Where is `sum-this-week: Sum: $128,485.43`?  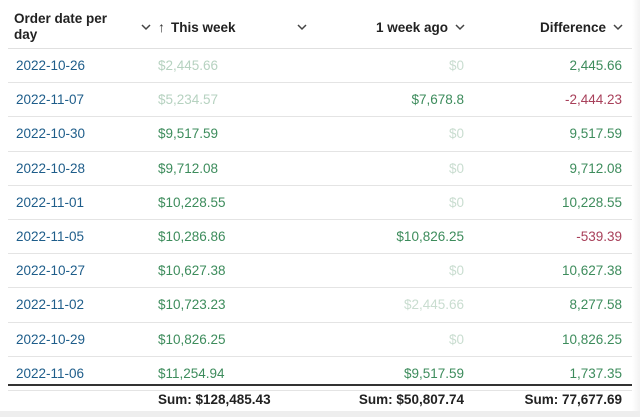
sum-this-week: Sum: $128,485.43 is located at coordinates (214, 399).